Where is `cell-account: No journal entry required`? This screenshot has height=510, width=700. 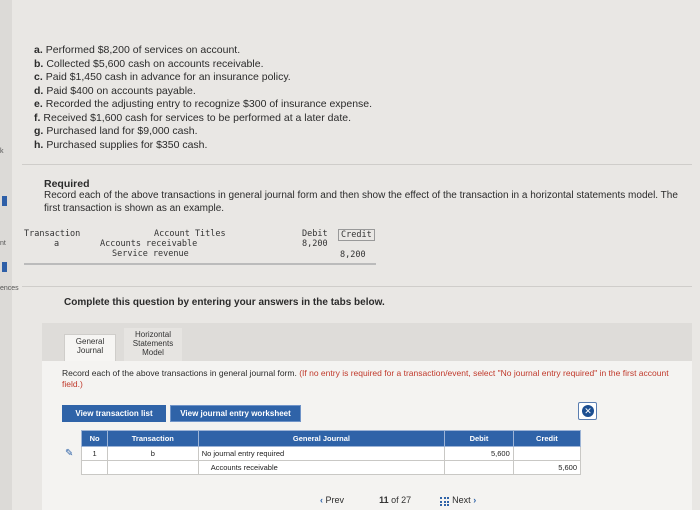 cell-account: No journal entry required is located at coordinates (321, 453).